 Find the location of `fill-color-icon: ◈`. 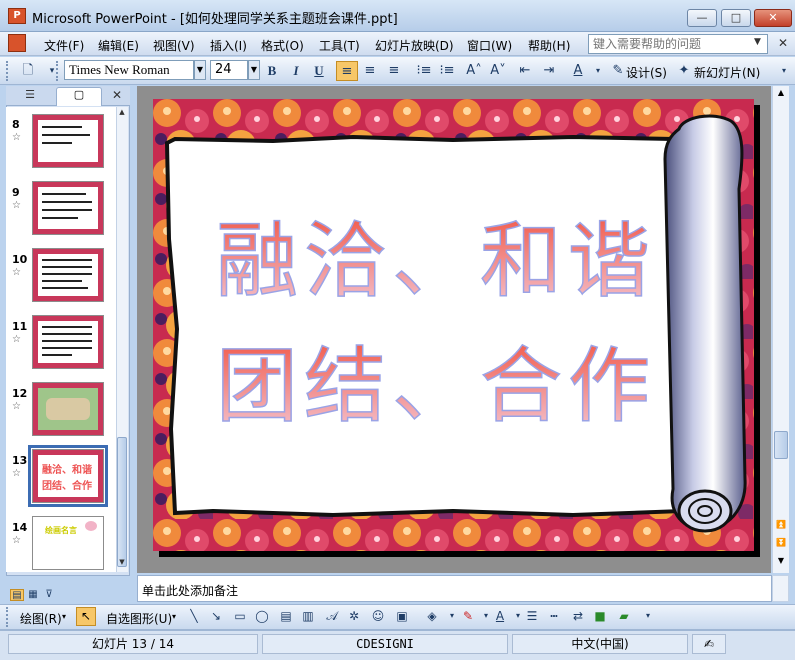

fill-color-icon: ◈ is located at coordinates (432, 616).